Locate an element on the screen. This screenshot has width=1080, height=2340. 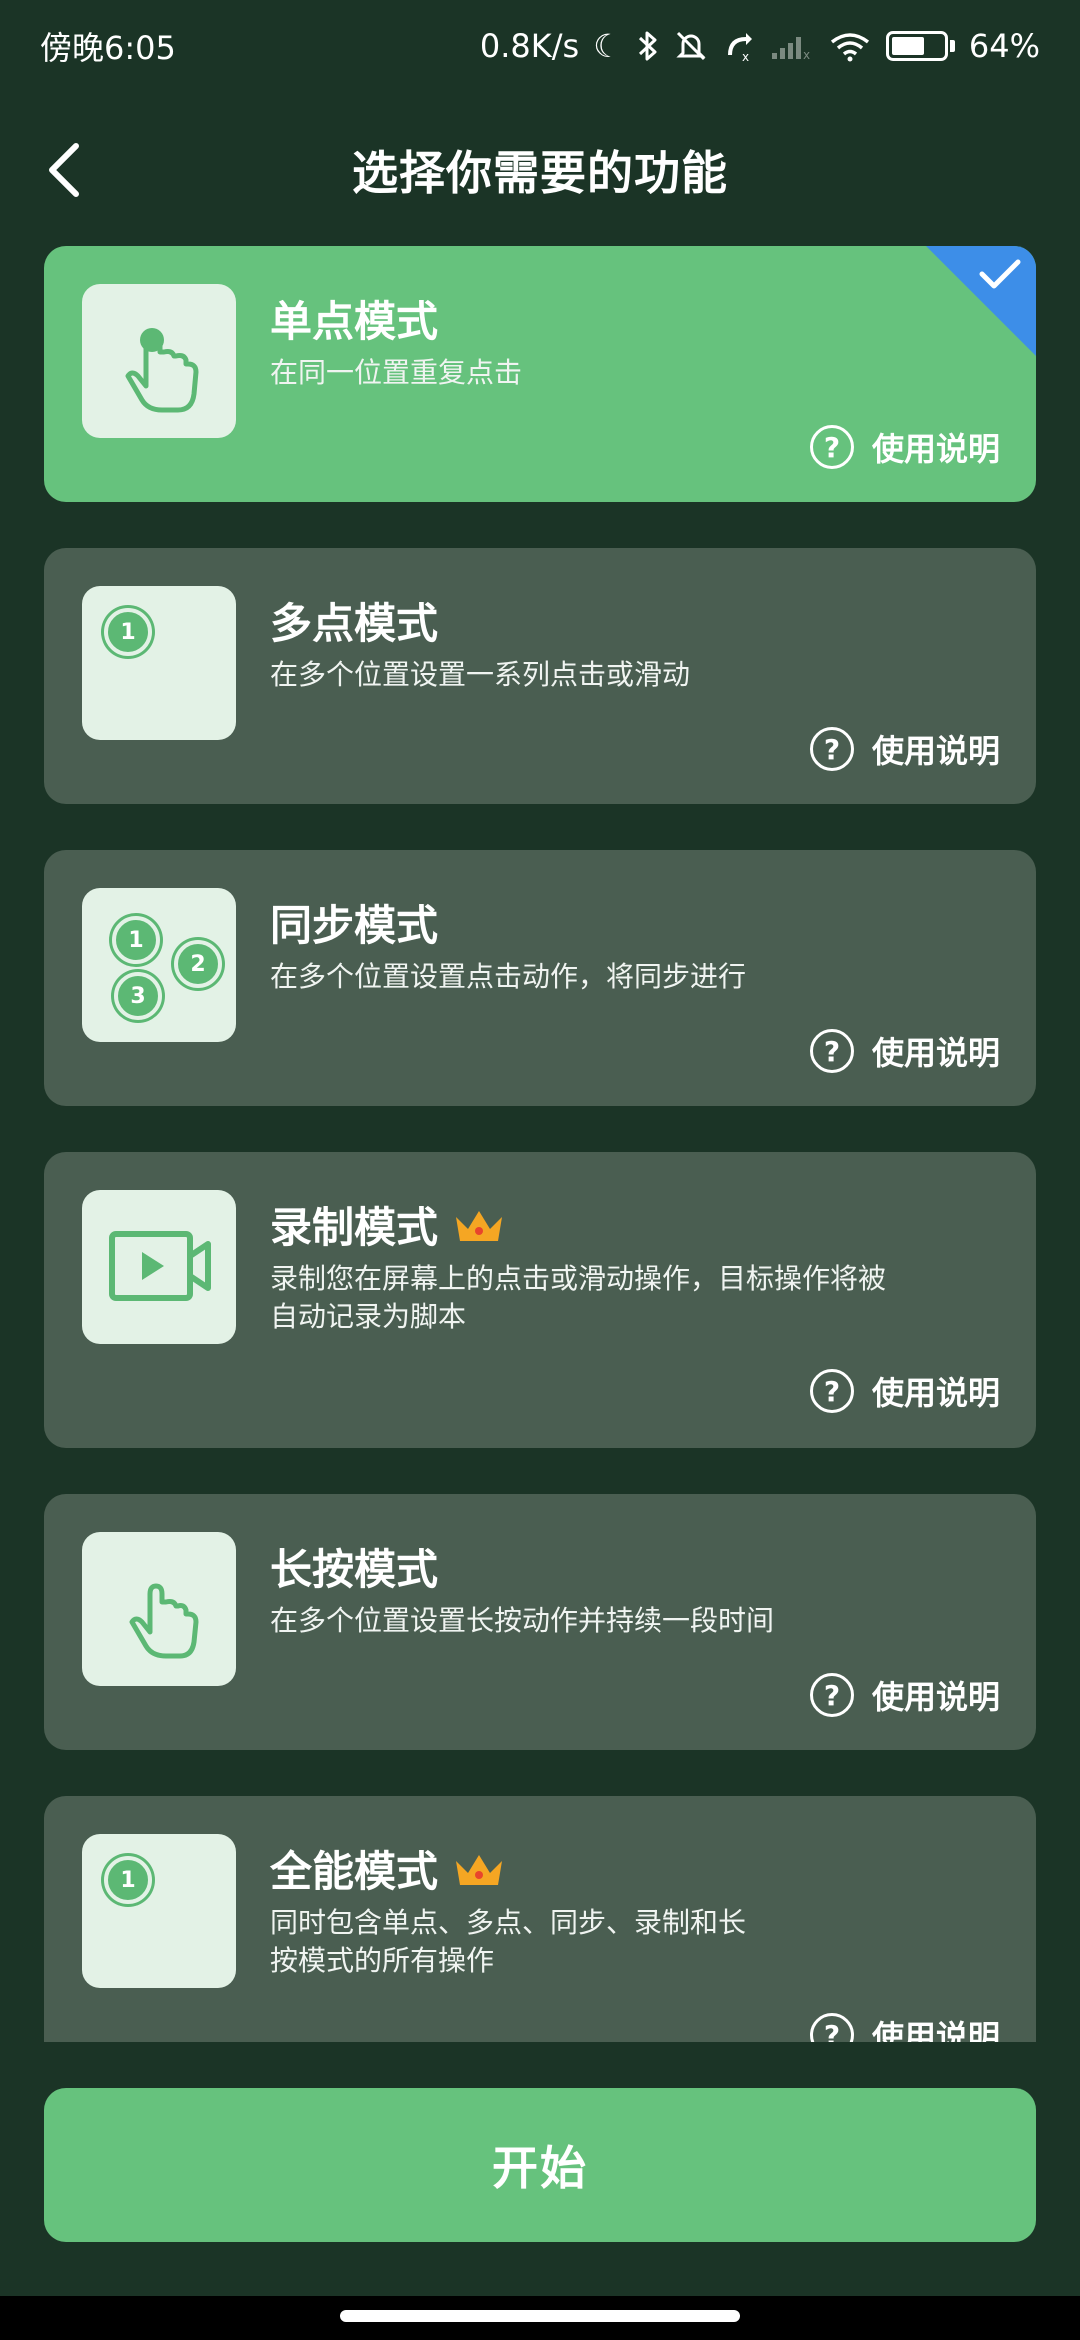
mode-title: 单点模式 is located at coordinates (354, 321).